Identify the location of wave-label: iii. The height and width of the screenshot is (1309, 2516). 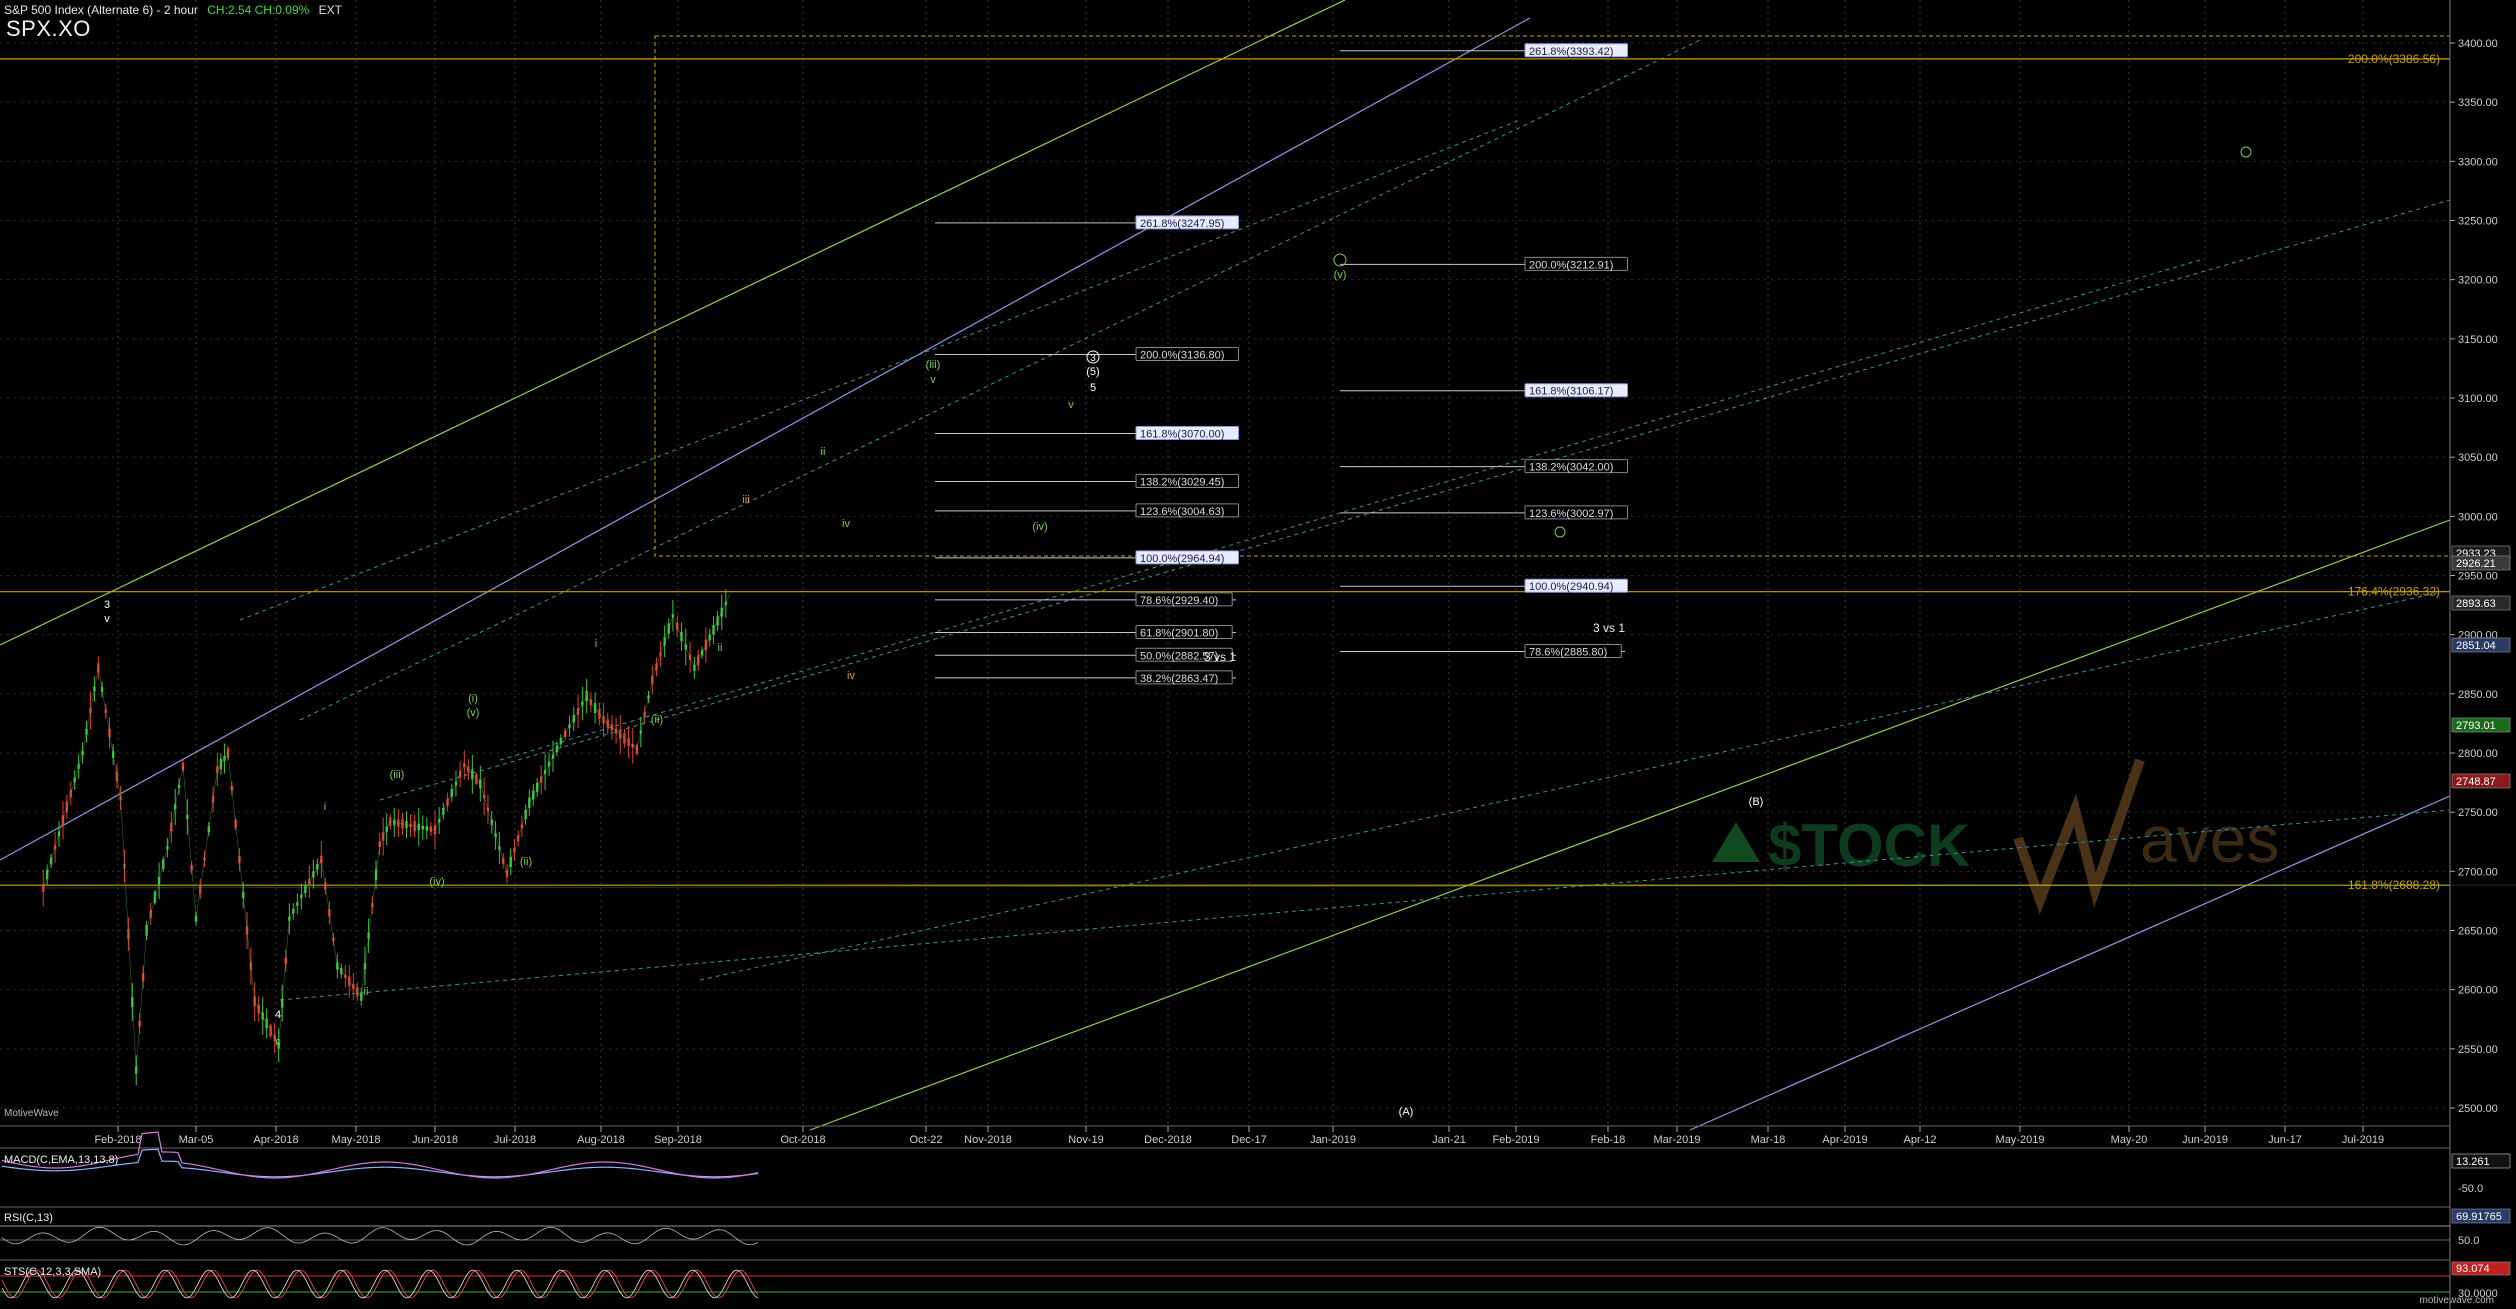
(745, 500).